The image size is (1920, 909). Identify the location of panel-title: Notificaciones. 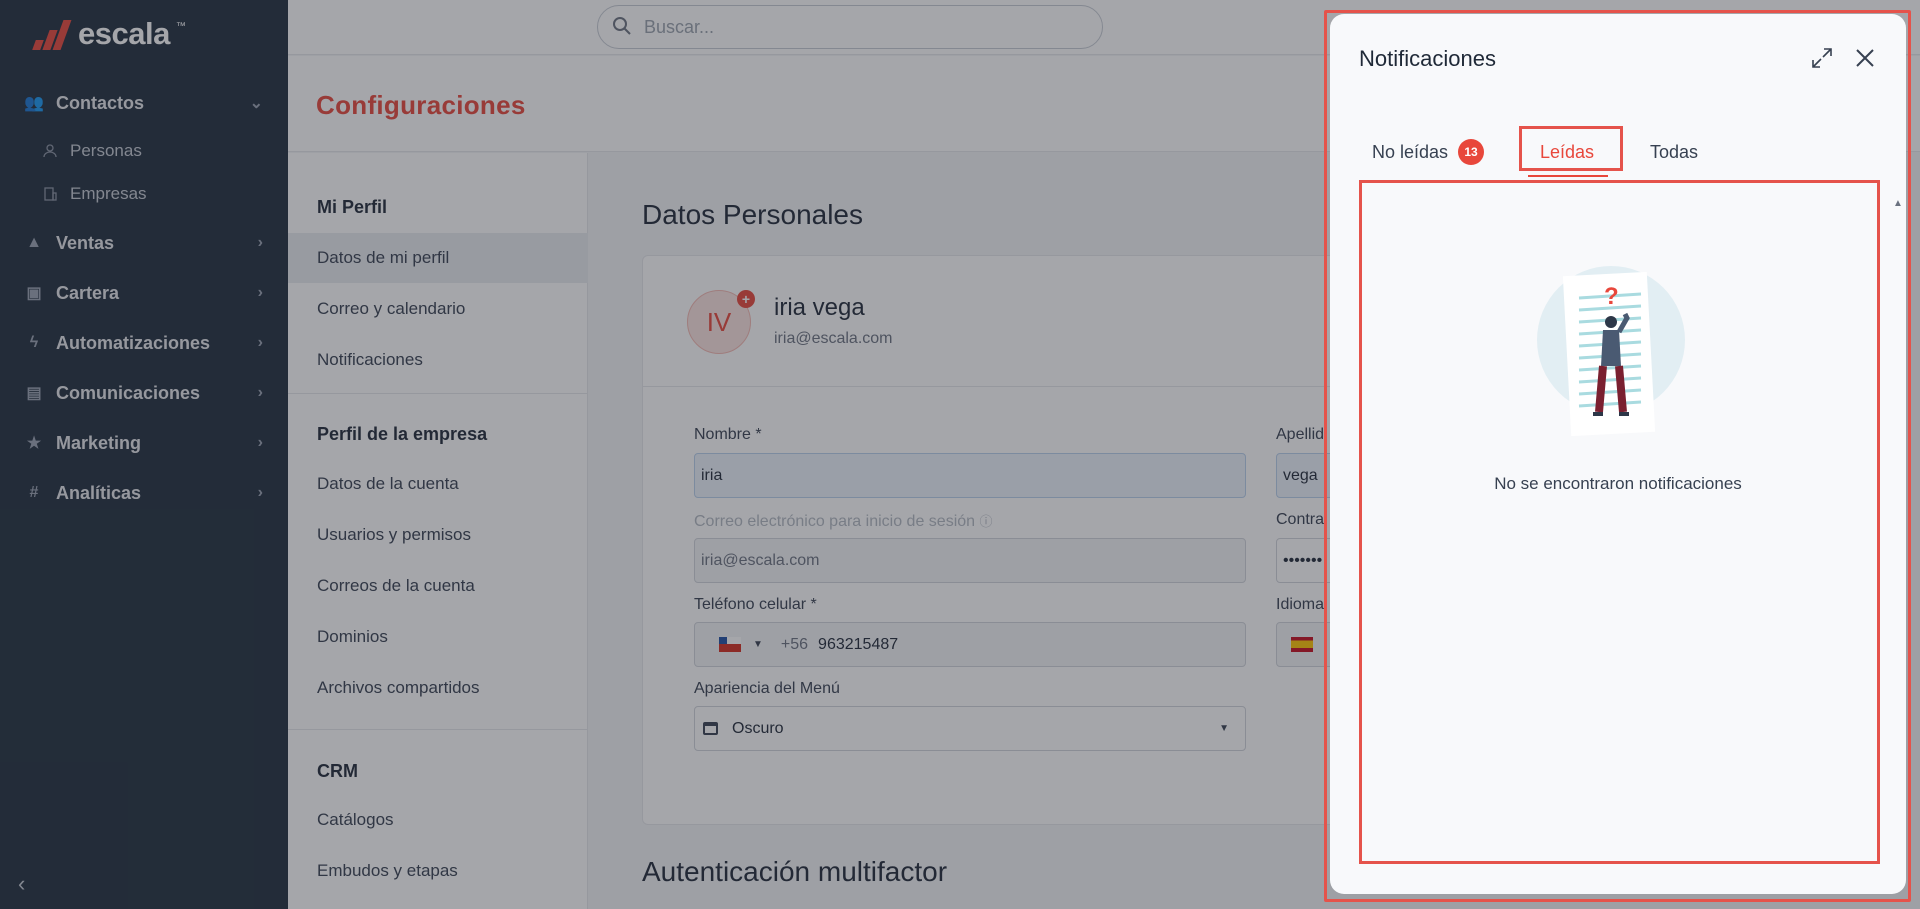
(1427, 58).